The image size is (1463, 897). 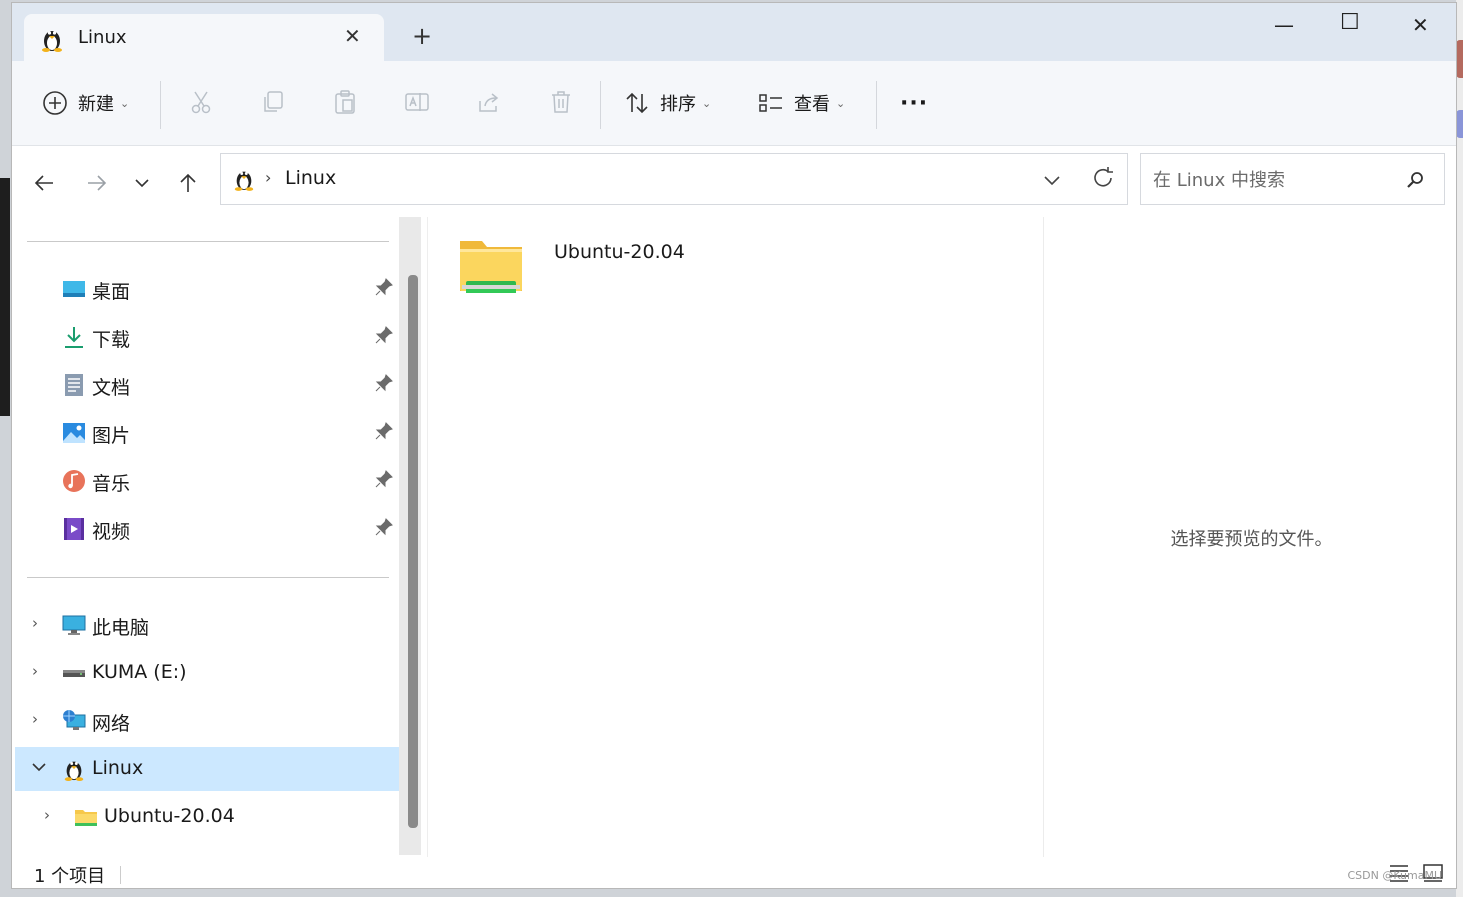 What do you see at coordinates (55, 103) in the screenshot?
I see `plus-circle-icon` at bounding box center [55, 103].